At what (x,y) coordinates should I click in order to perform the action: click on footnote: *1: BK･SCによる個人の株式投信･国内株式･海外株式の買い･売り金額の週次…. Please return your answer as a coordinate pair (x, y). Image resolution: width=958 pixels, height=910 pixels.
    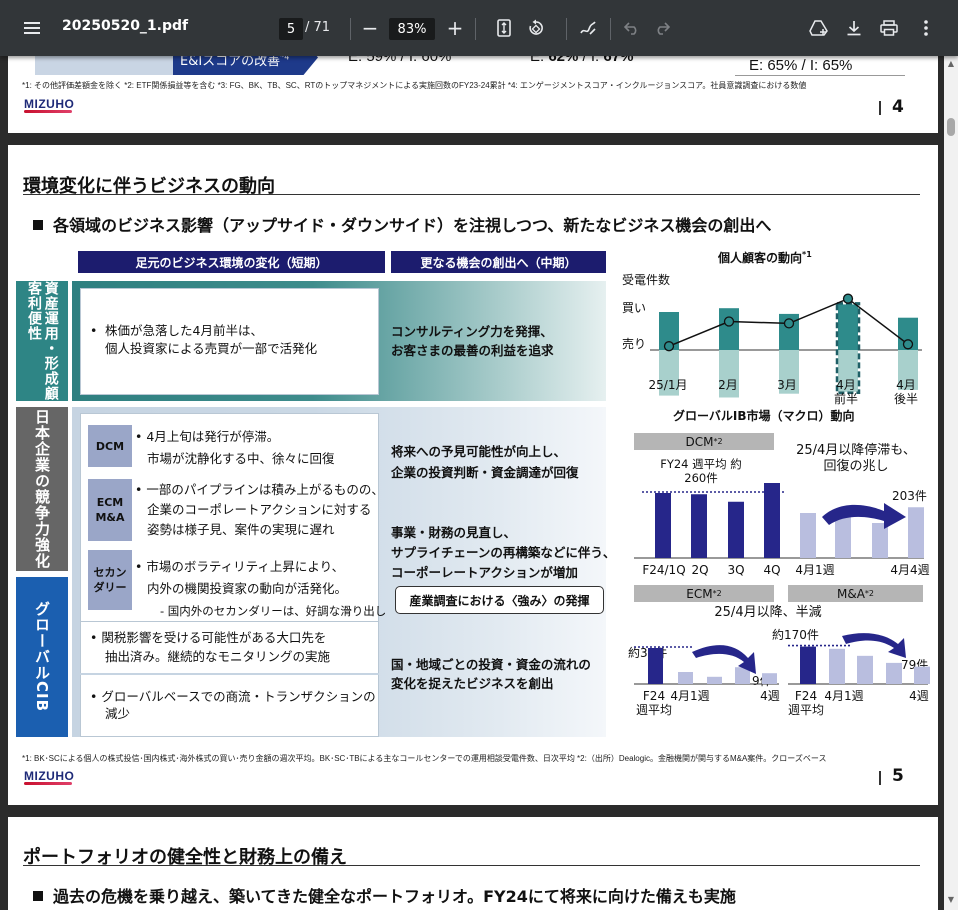
    Looking at the image, I should click on (424, 758).